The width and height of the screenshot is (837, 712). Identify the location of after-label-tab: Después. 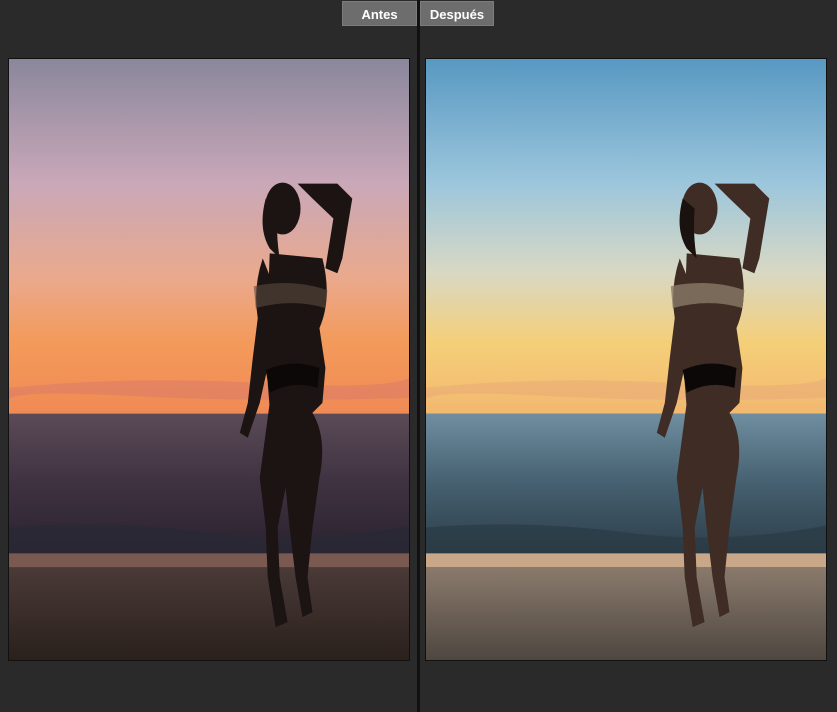
(457, 13).